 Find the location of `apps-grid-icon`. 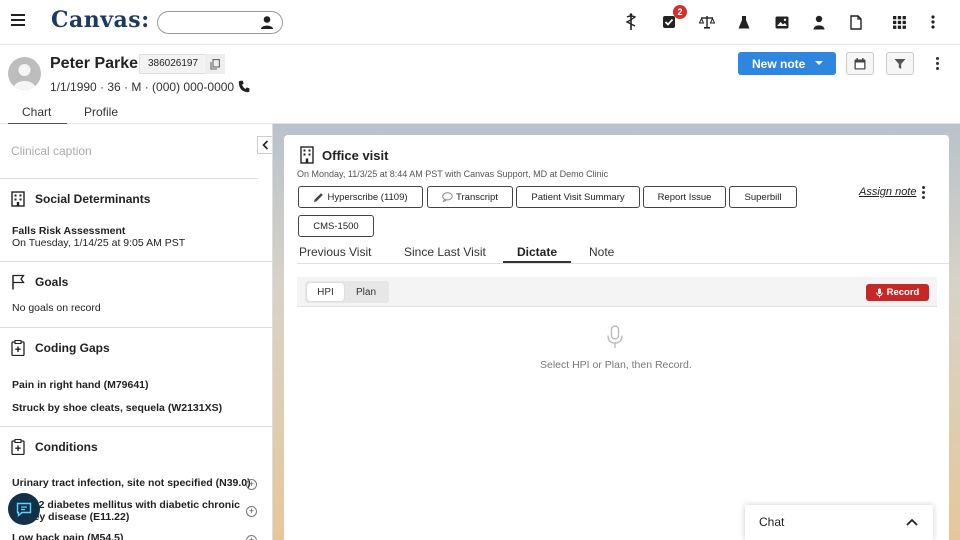

apps-grid-icon is located at coordinates (899, 22).